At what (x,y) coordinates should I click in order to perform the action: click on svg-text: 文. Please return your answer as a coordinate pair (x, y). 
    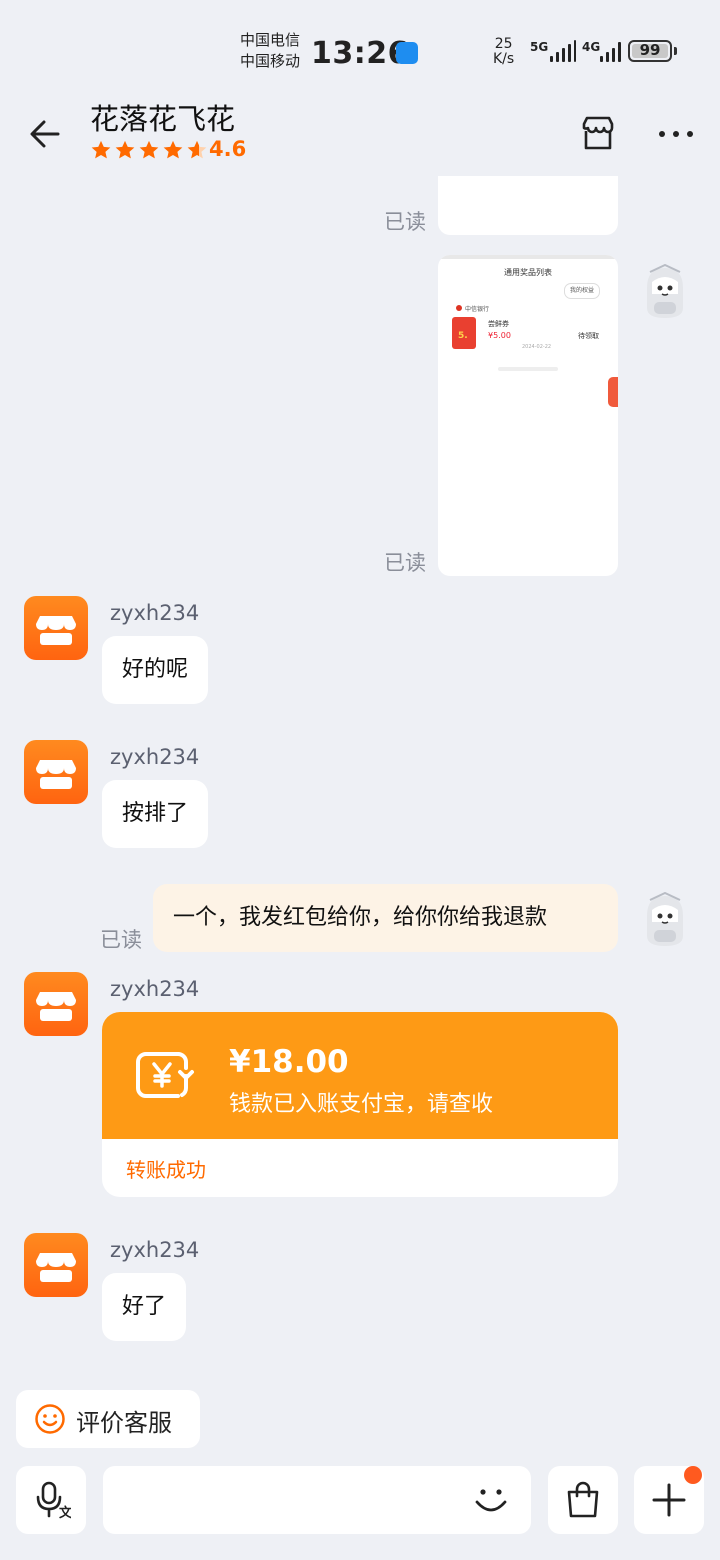
    Looking at the image, I should click on (65, 1512).